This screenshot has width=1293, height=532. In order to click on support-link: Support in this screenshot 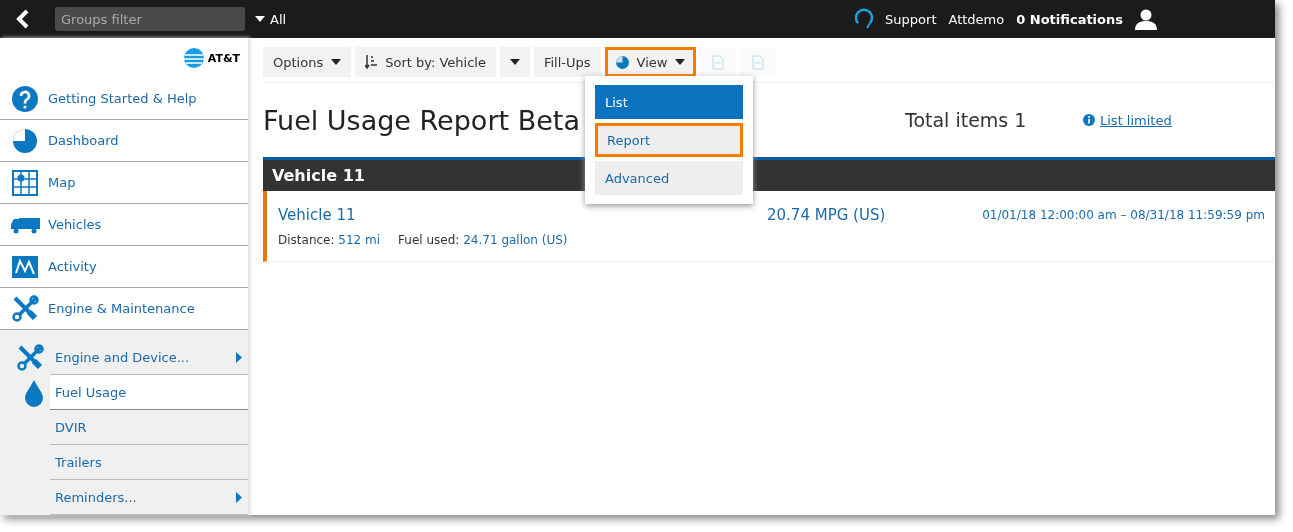, I will do `click(911, 19)`.